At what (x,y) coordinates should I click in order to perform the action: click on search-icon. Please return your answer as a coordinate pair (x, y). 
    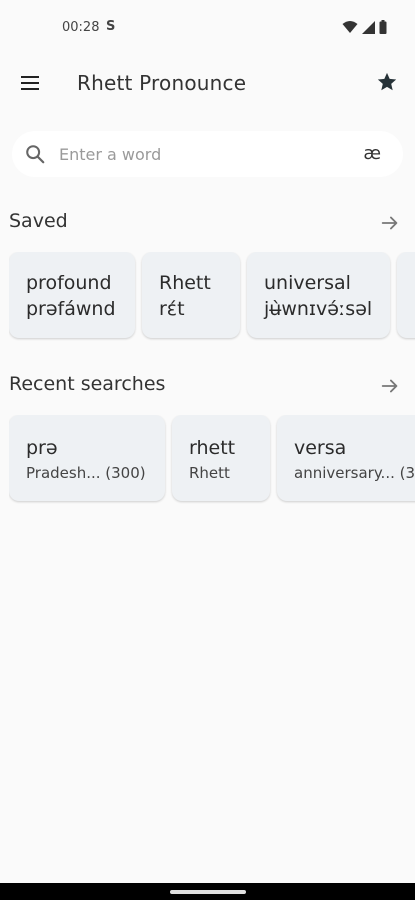
    Looking at the image, I should click on (35, 154).